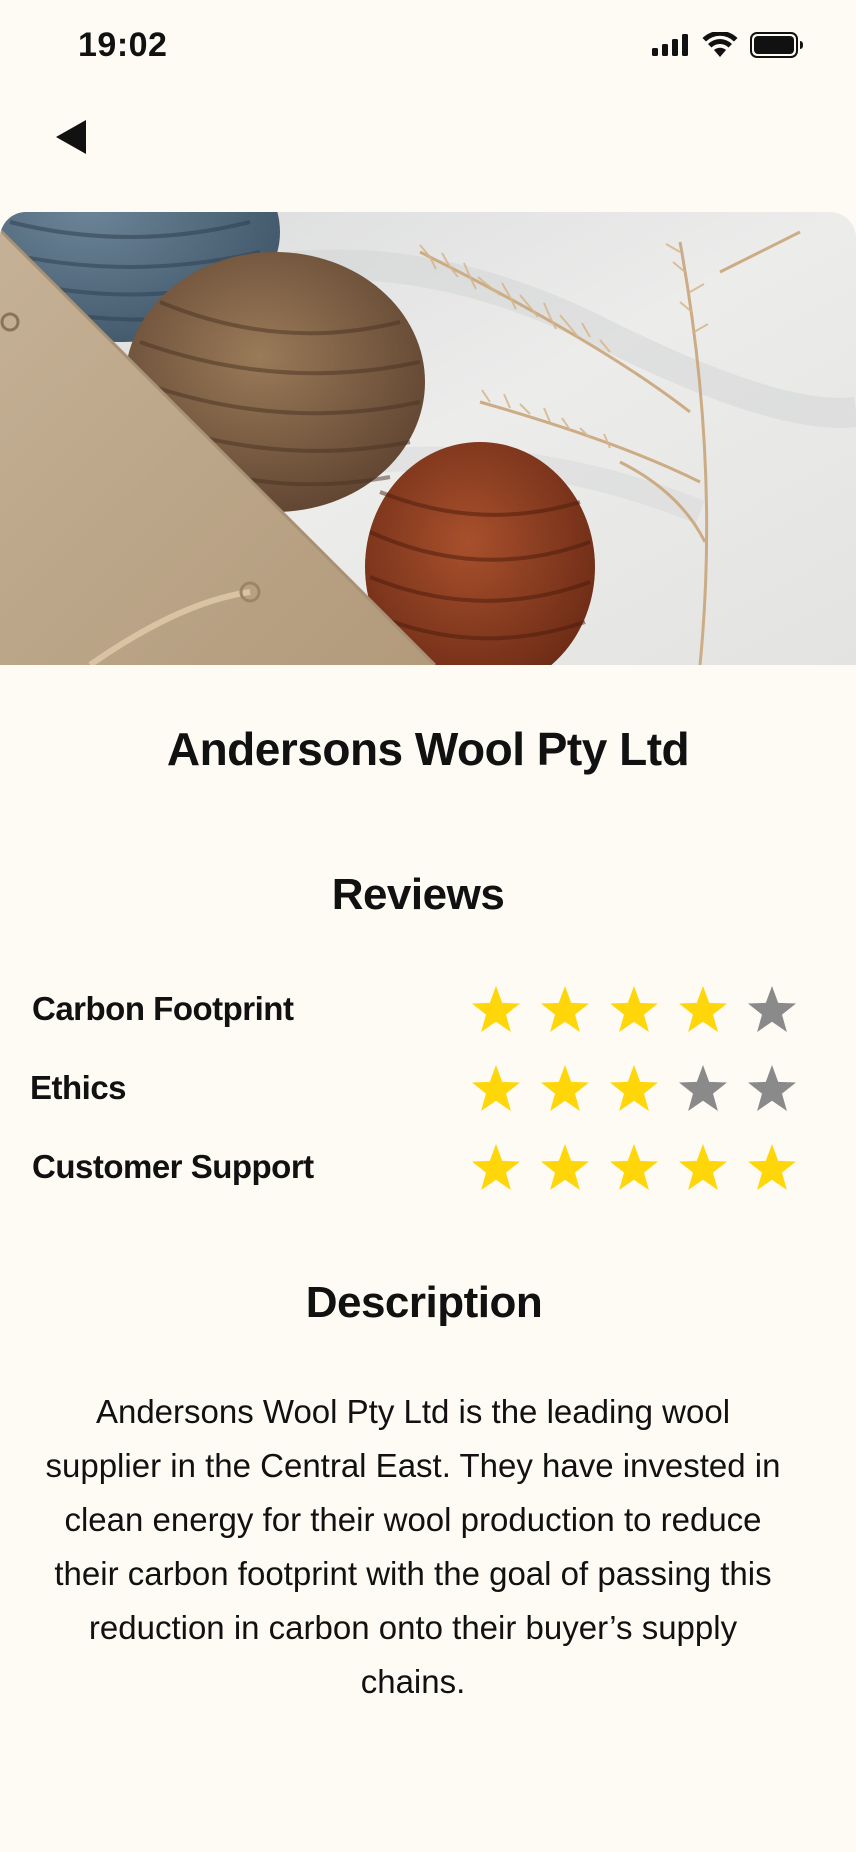 This screenshot has width=856, height=1852. I want to click on review-row-customer-support: Customer Support, so click(428, 1166).